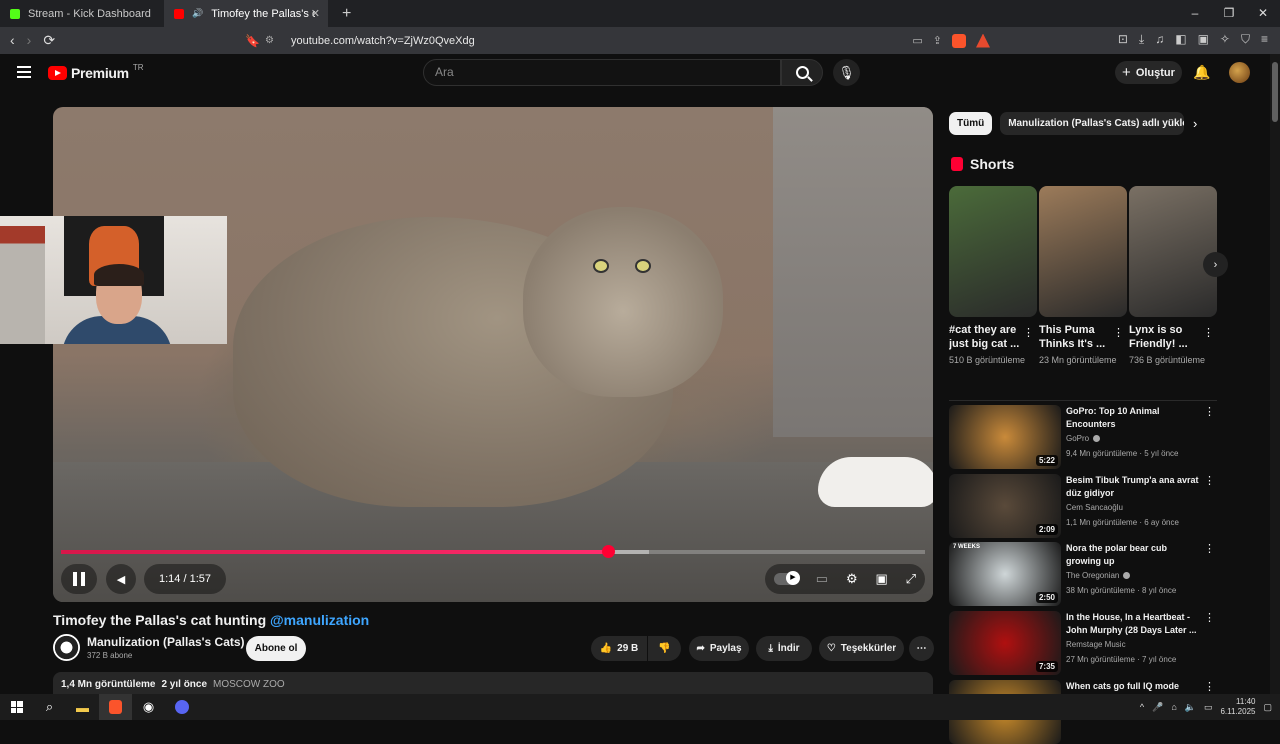 The image size is (1280, 744). I want to click on account-avatar, so click(1239, 72).